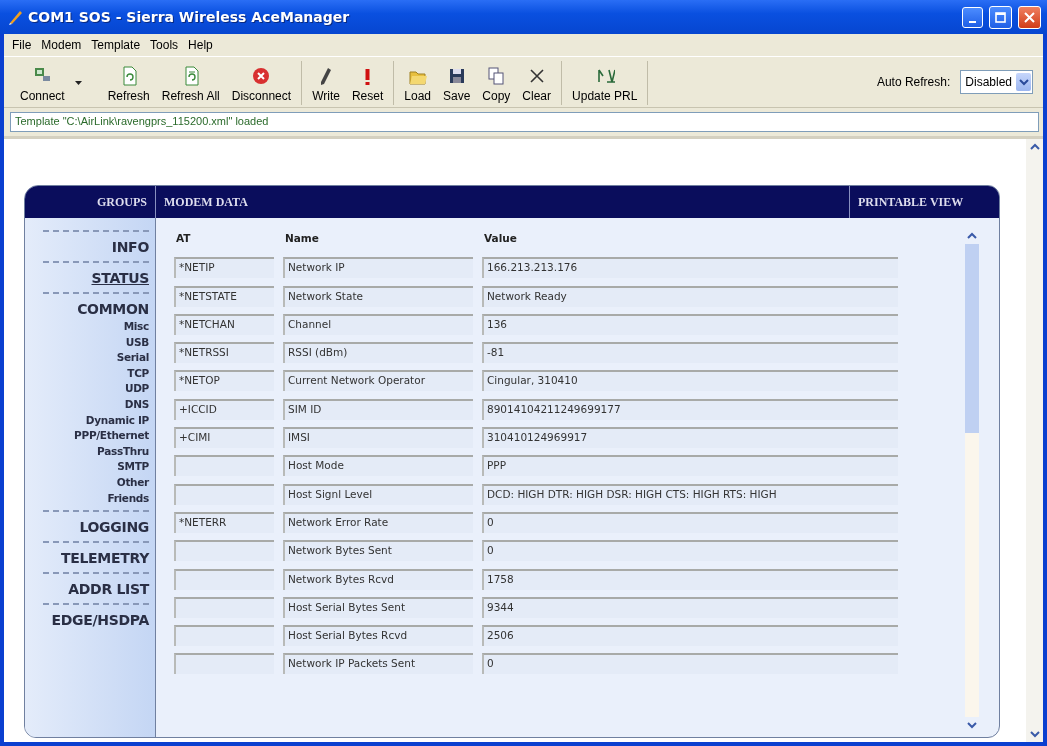 The width and height of the screenshot is (1047, 746). I want to click on menu-item: Help, so click(200, 45).